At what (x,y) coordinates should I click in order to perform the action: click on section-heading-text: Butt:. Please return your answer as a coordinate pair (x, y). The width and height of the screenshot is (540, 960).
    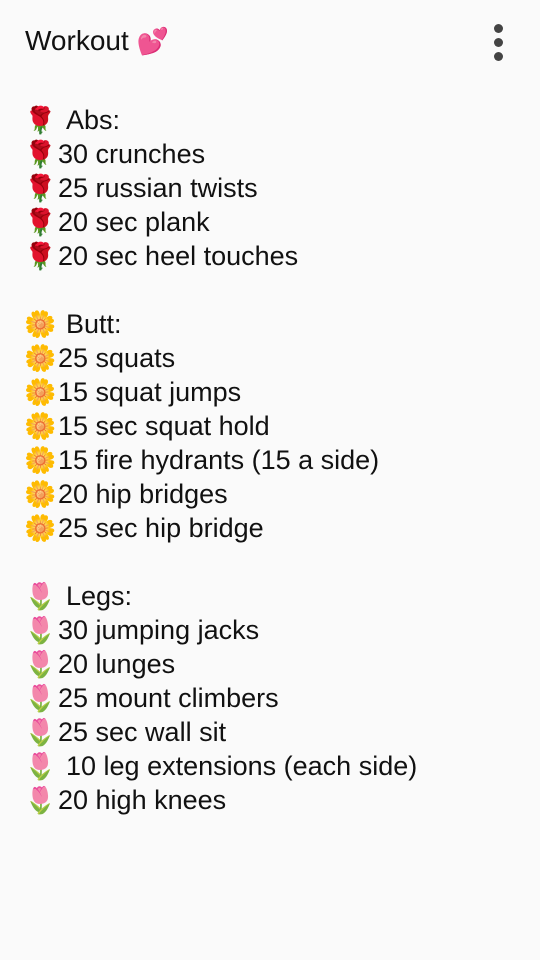
    Looking at the image, I should click on (94, 324).